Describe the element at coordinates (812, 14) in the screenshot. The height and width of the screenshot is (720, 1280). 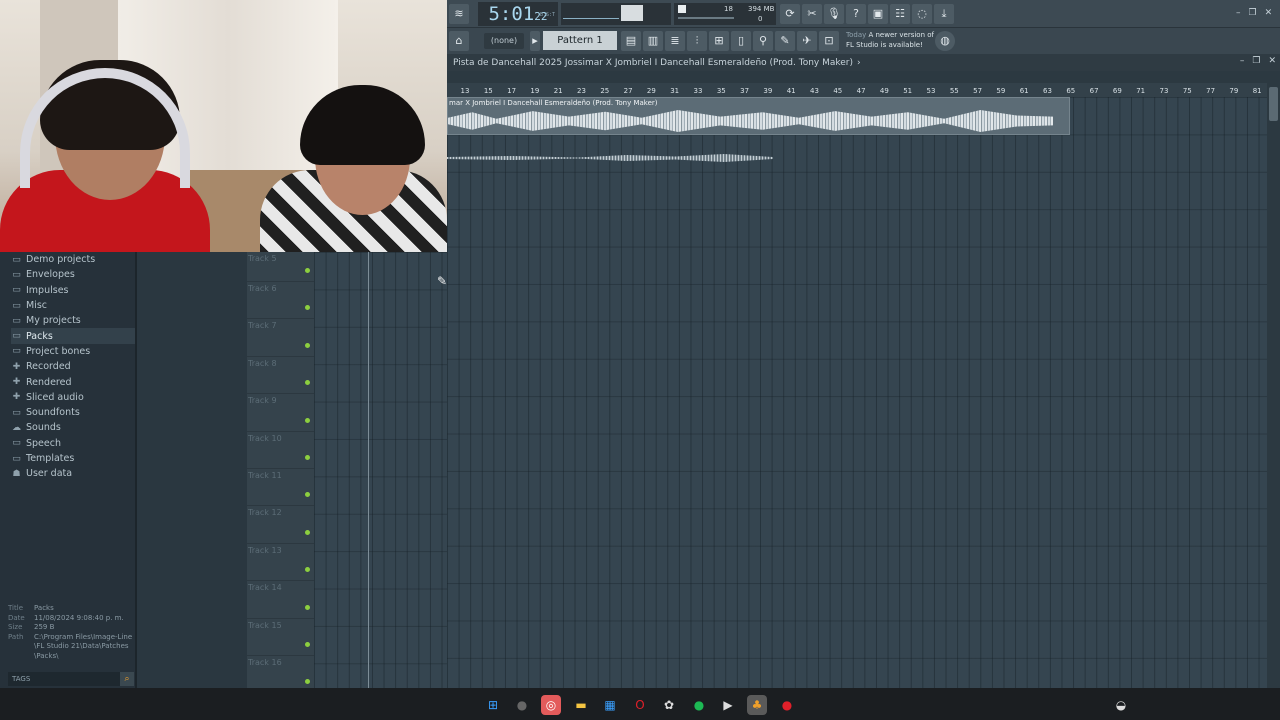
I see `cut-icon: ✂` at that location.